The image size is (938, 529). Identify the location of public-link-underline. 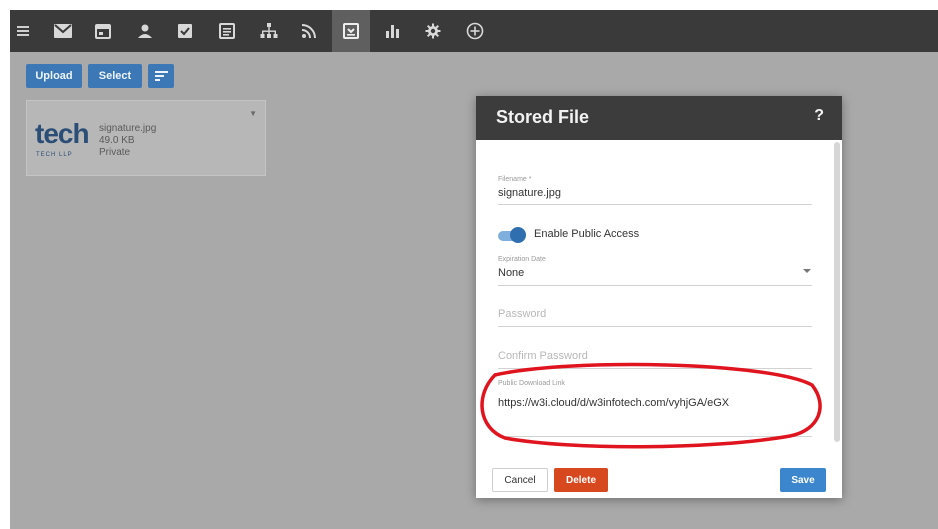
(655, 436).